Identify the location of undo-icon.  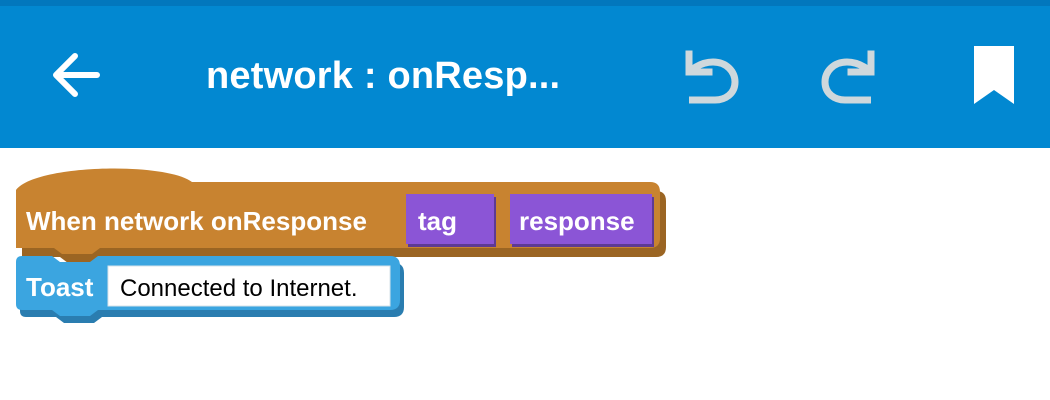
(712, 77).